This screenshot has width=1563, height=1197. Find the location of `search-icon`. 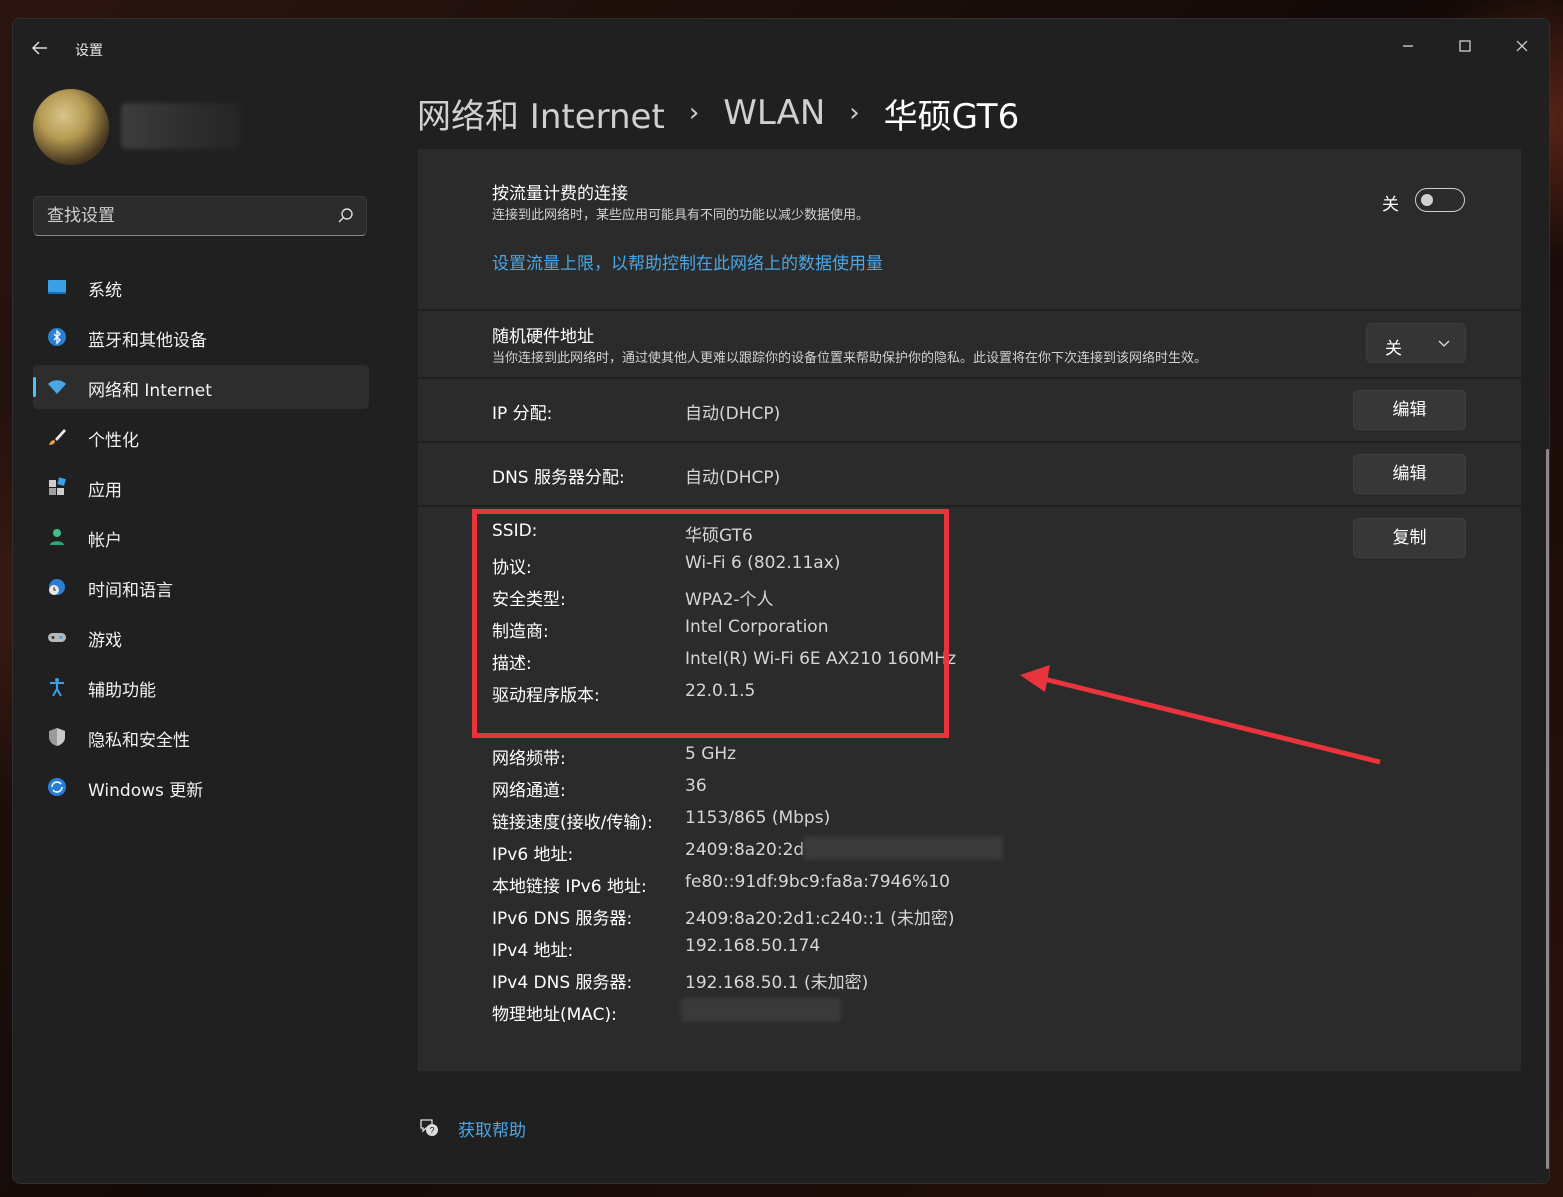

search-icon is located at coordinates (346, 216).